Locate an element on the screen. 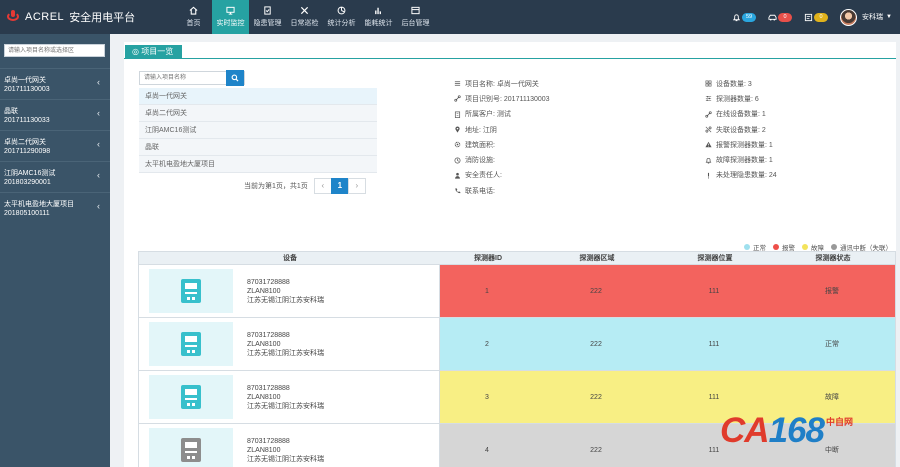  username: 安科瑞 is located at coordinates (872, 17).